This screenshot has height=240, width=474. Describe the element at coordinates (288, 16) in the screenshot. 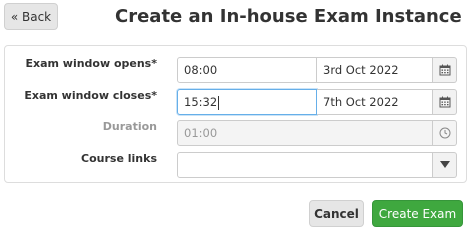

I see `page-title: Create an In-house Exam Instance` at that location.